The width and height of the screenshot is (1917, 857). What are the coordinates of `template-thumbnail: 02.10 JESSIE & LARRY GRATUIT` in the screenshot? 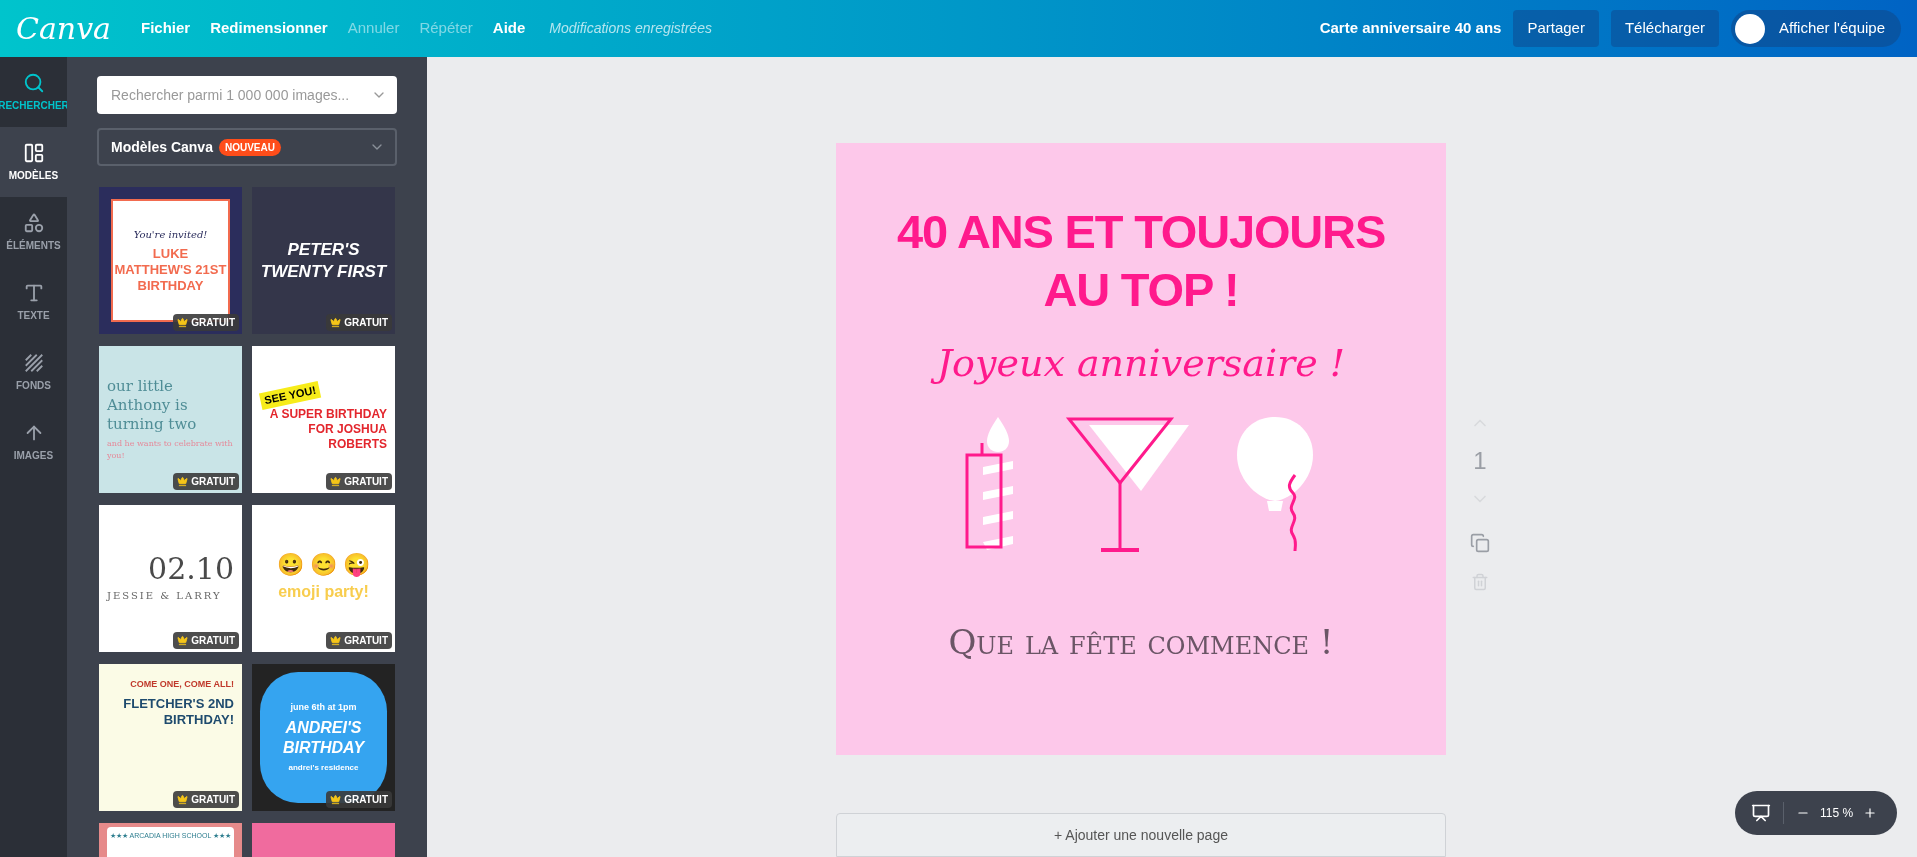 It's located at (170, 578).